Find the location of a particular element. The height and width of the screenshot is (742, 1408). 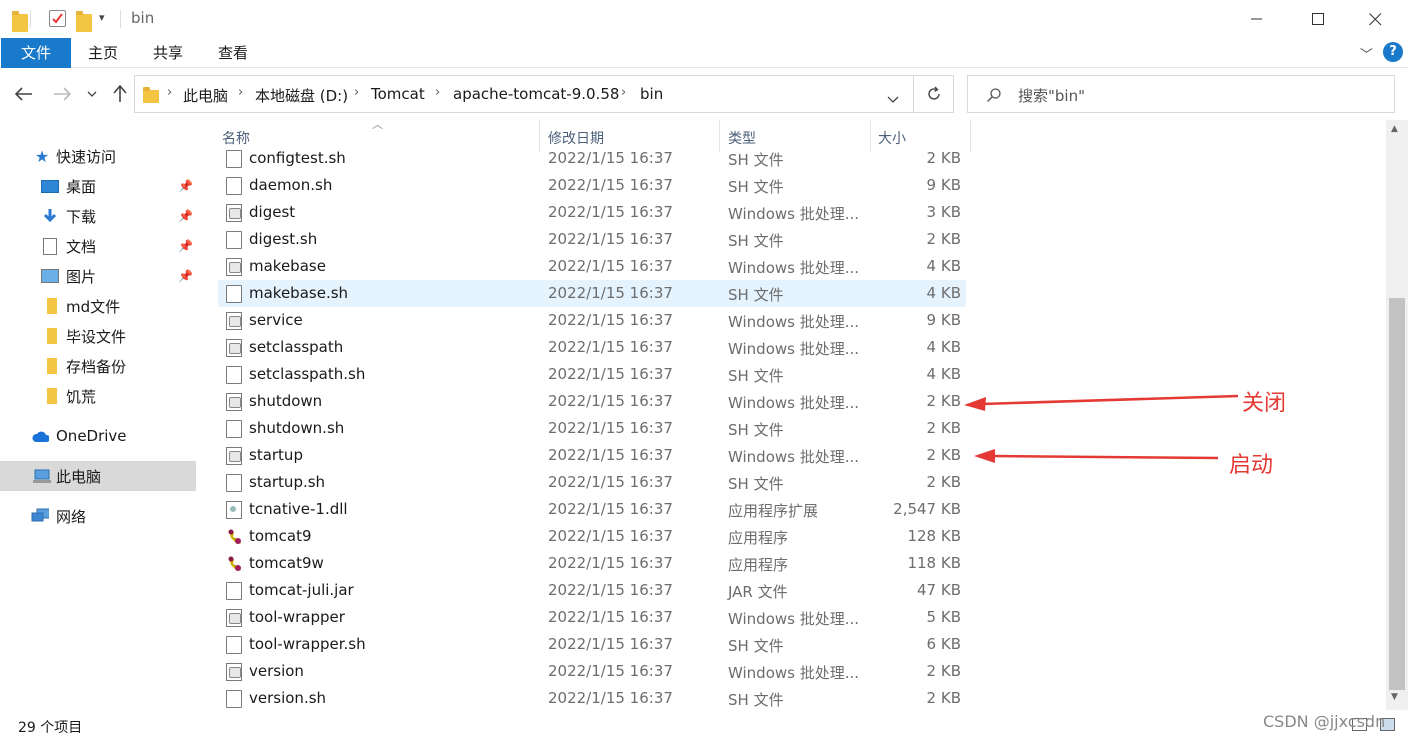

scroll-up-icon: ▲ is located at coordinates (1394, 129).